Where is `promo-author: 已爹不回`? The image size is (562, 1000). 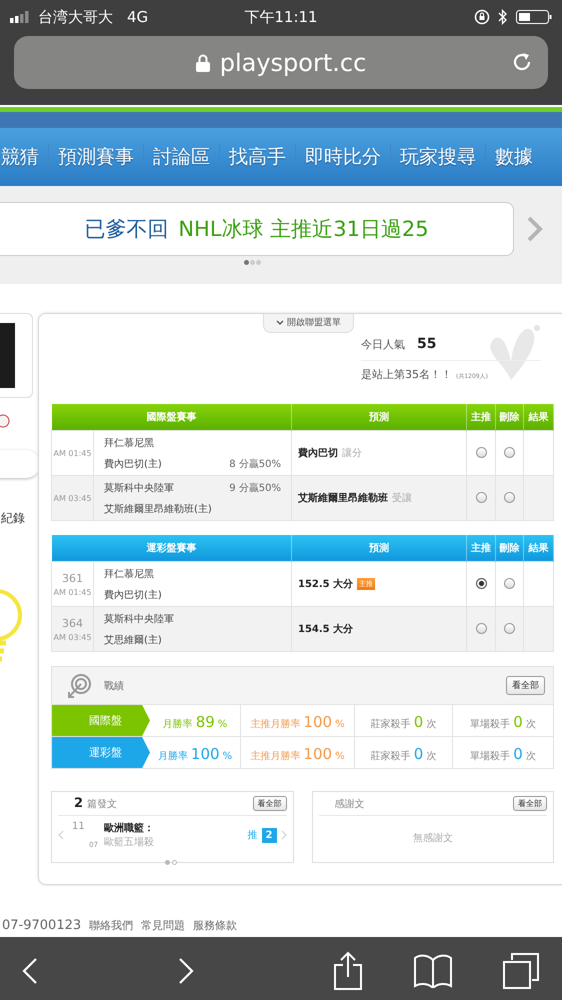
promo-author: 已爹不回 is located at coordinates (126, 229).